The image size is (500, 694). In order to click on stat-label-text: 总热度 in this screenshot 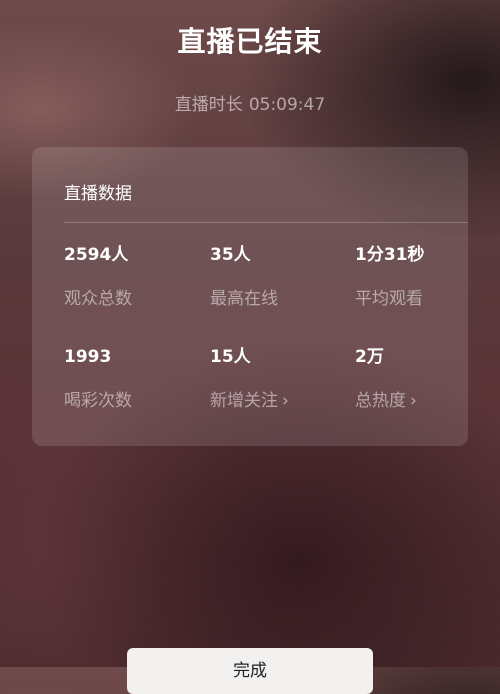, I will do `click(380, 401)`.